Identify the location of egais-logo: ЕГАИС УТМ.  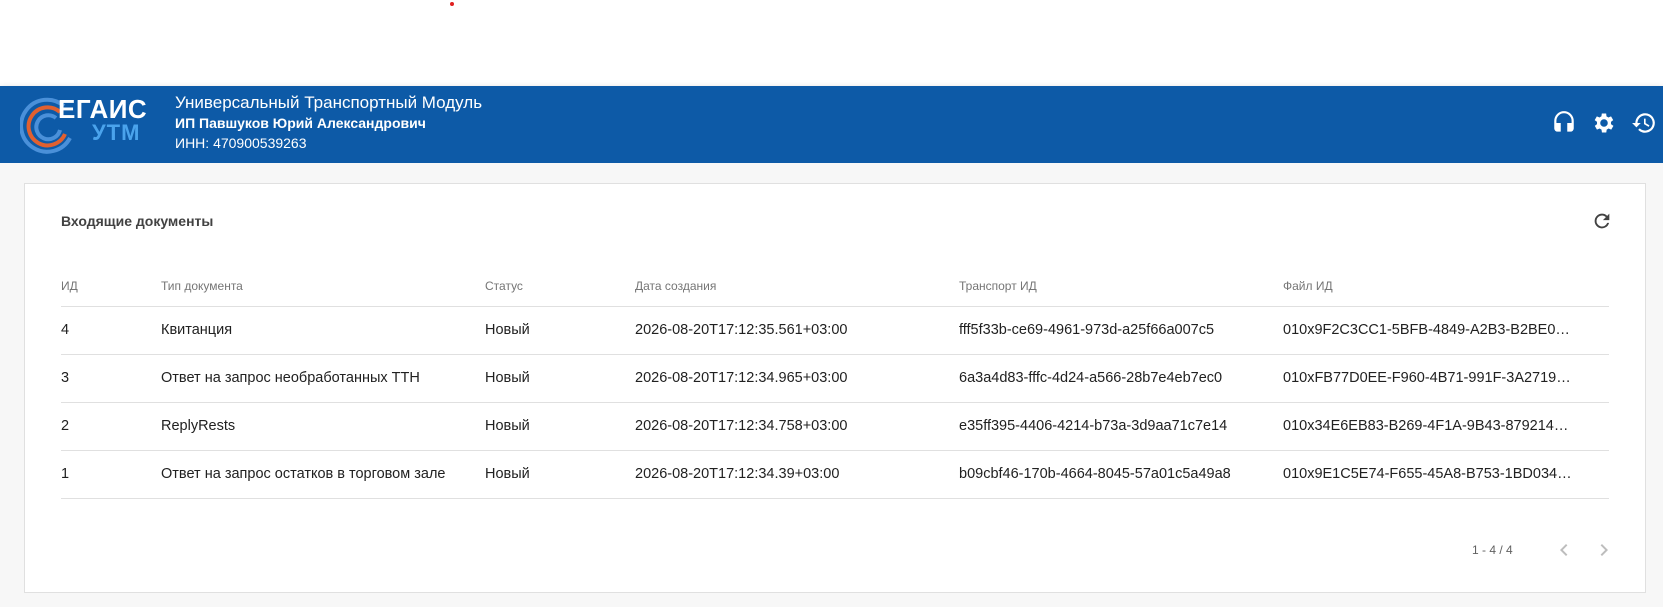
(83, 125).